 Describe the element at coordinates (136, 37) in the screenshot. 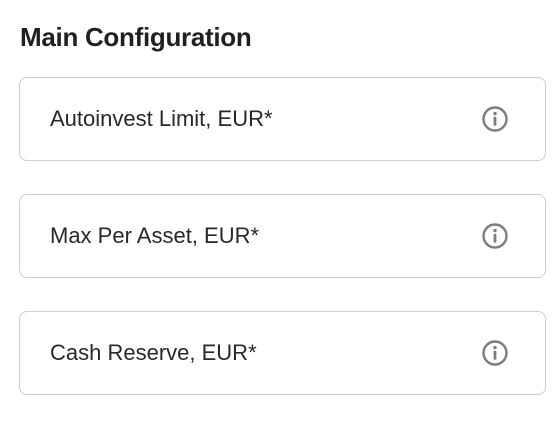

I see `section-title: Main Configuration` at that location.